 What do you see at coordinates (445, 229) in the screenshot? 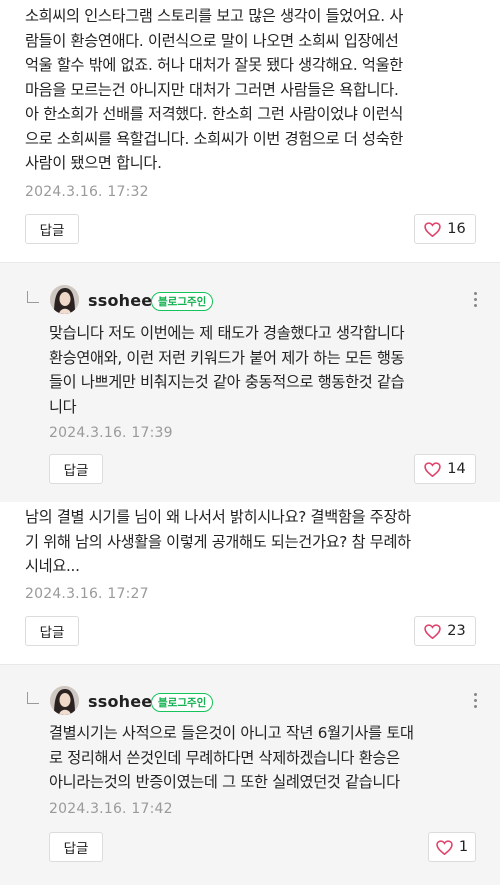
I see `like-button: 16` at bounding box center [445, 229].